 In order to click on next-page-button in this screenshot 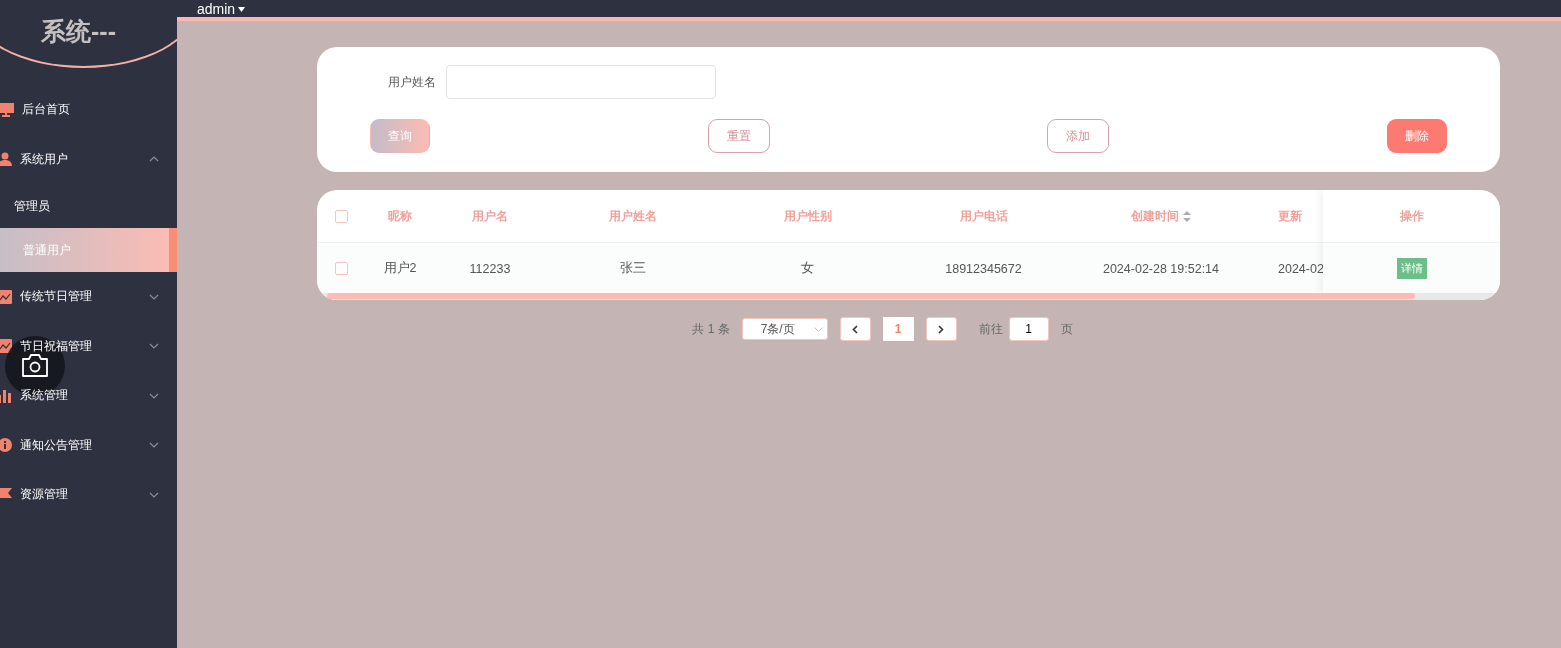, I will do `click(941, 329)`.